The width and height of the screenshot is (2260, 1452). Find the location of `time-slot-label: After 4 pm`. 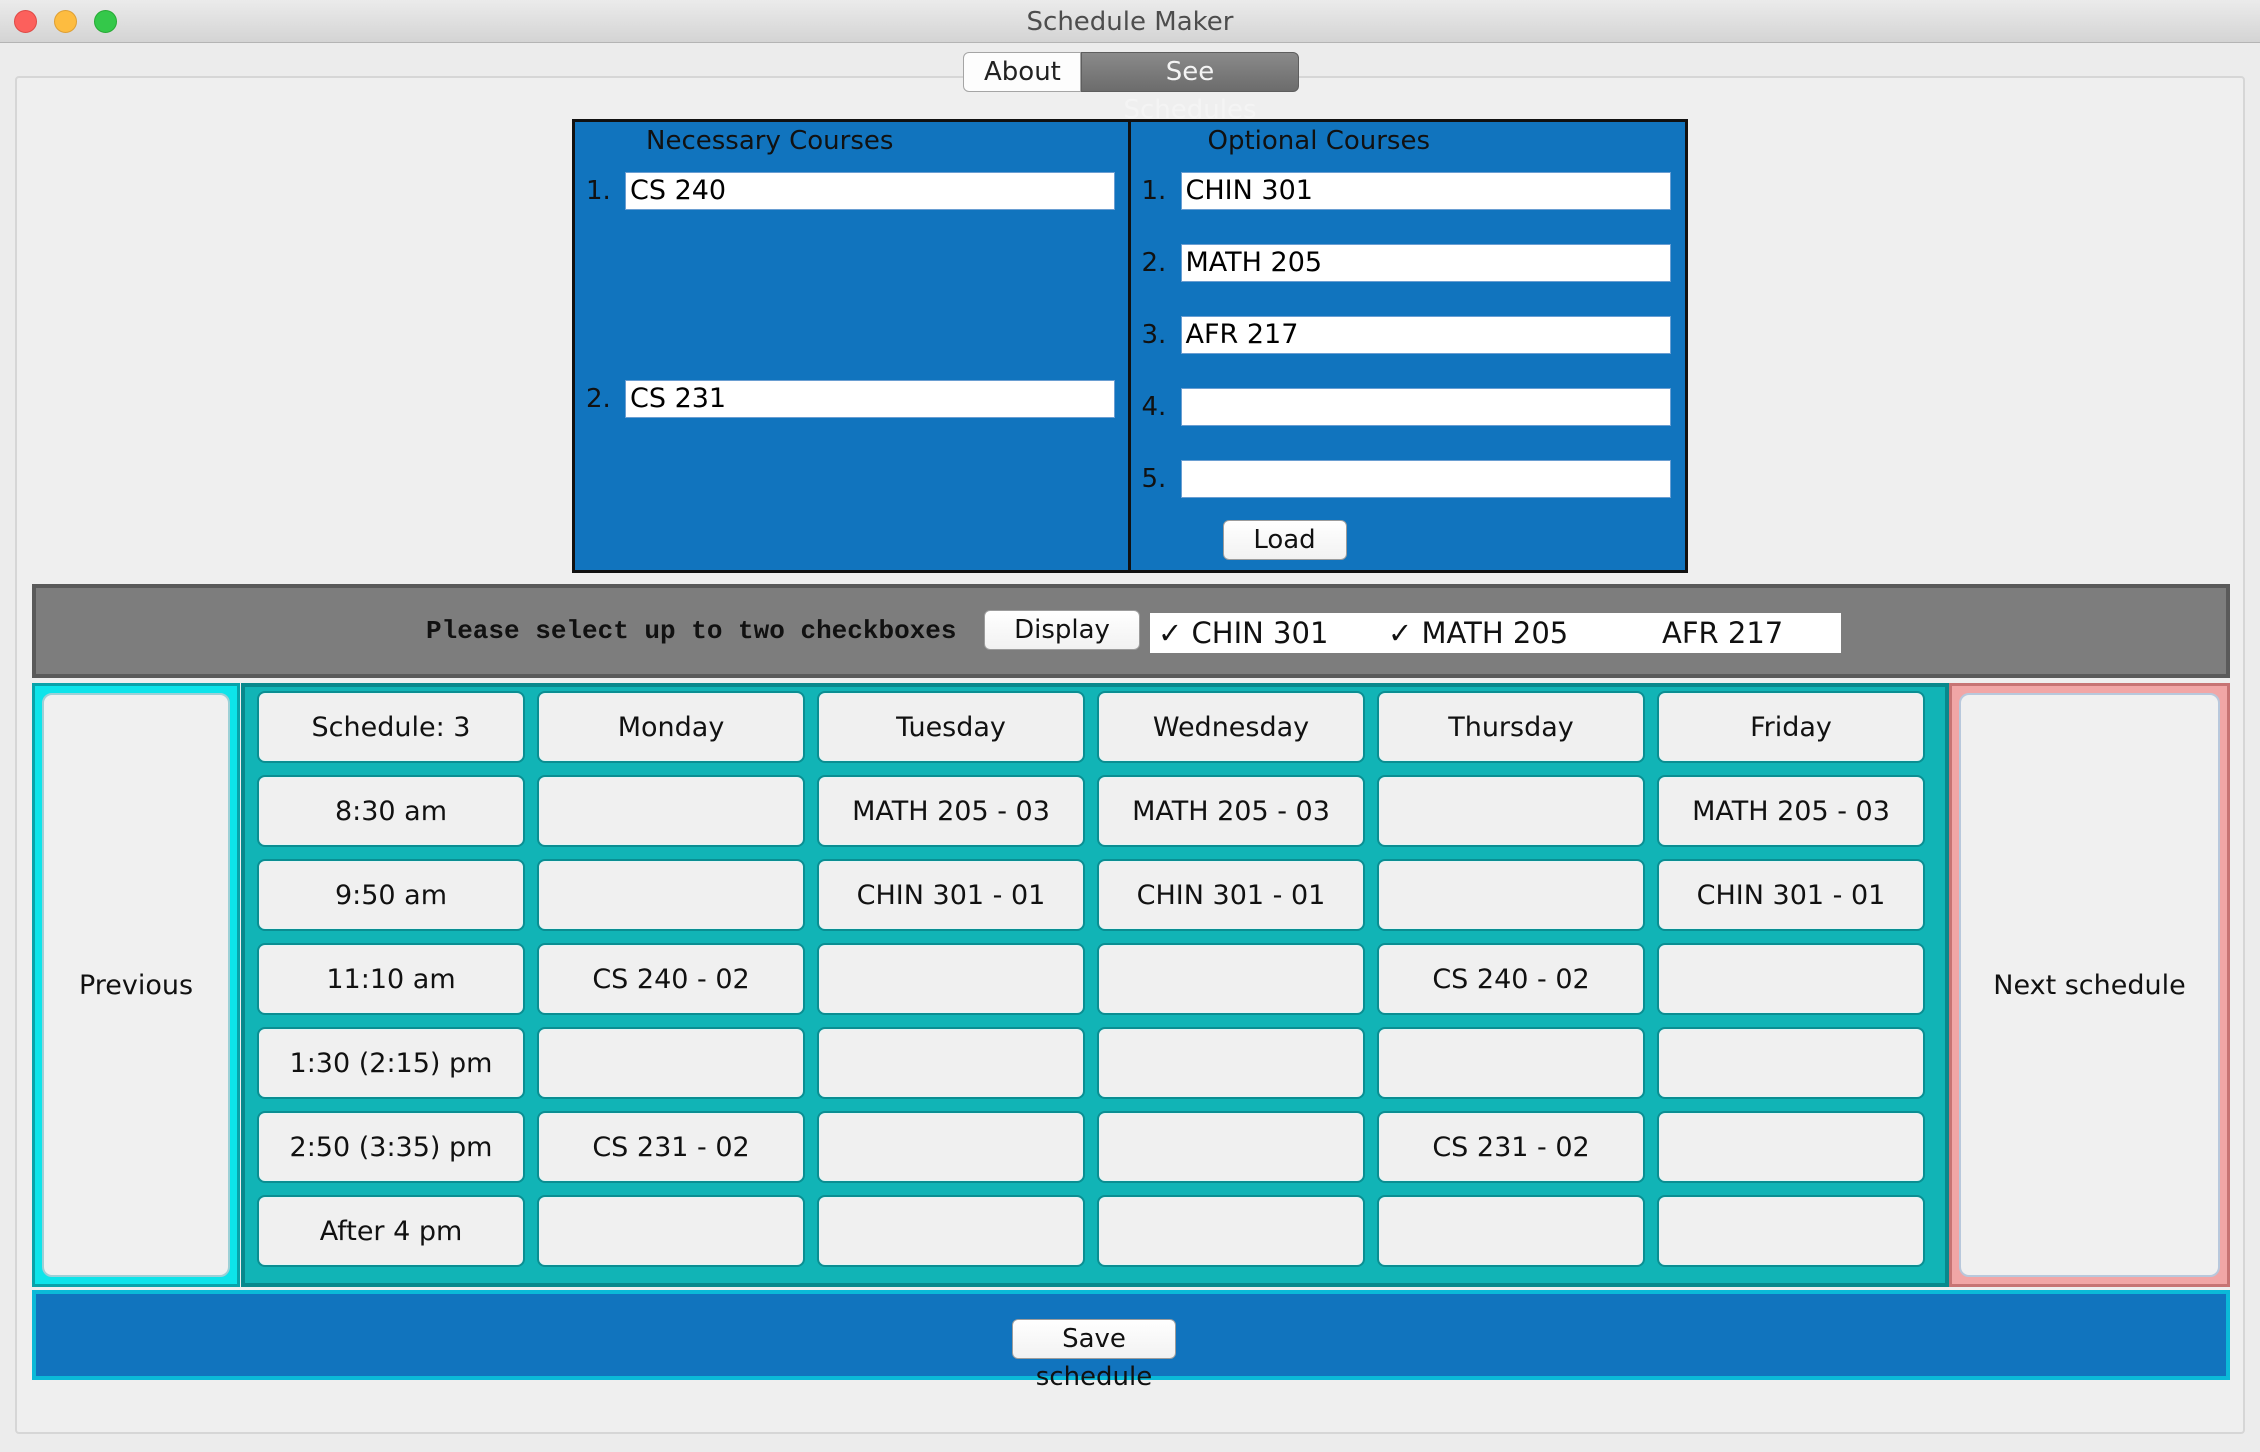

time-slot-label: After 4 pm is located at coordinates (391, 1231).